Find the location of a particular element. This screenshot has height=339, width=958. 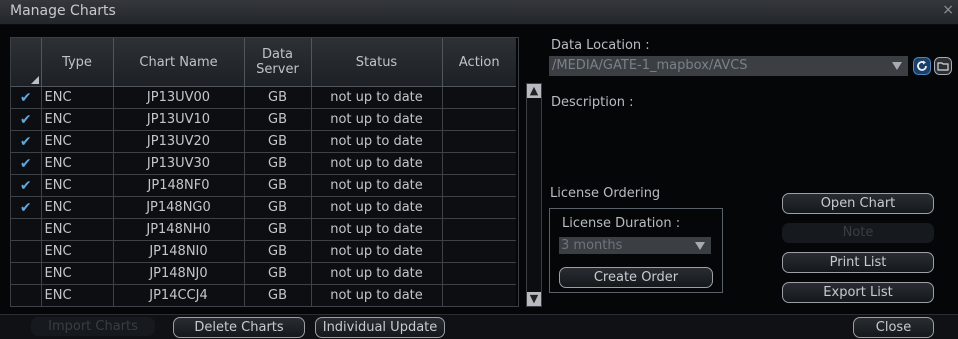

license-duration-dropdown: 3 months is located at coordinates (635, 245).